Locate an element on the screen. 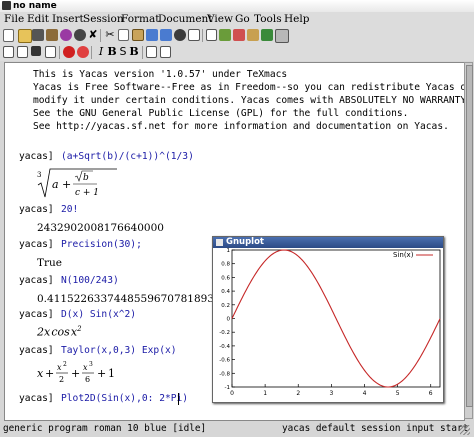  print-icon is located at coordinates (52, 35).